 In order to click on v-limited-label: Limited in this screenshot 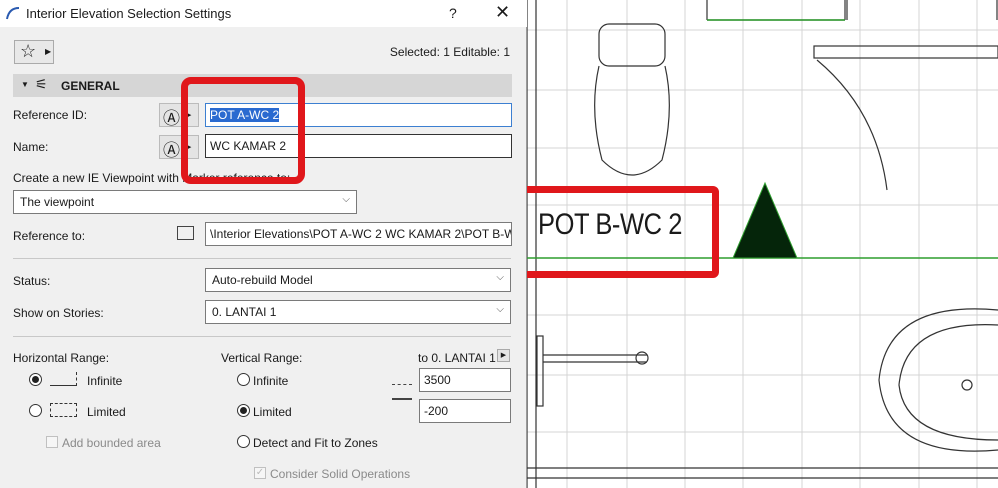, I will do `click(272, 412)`.